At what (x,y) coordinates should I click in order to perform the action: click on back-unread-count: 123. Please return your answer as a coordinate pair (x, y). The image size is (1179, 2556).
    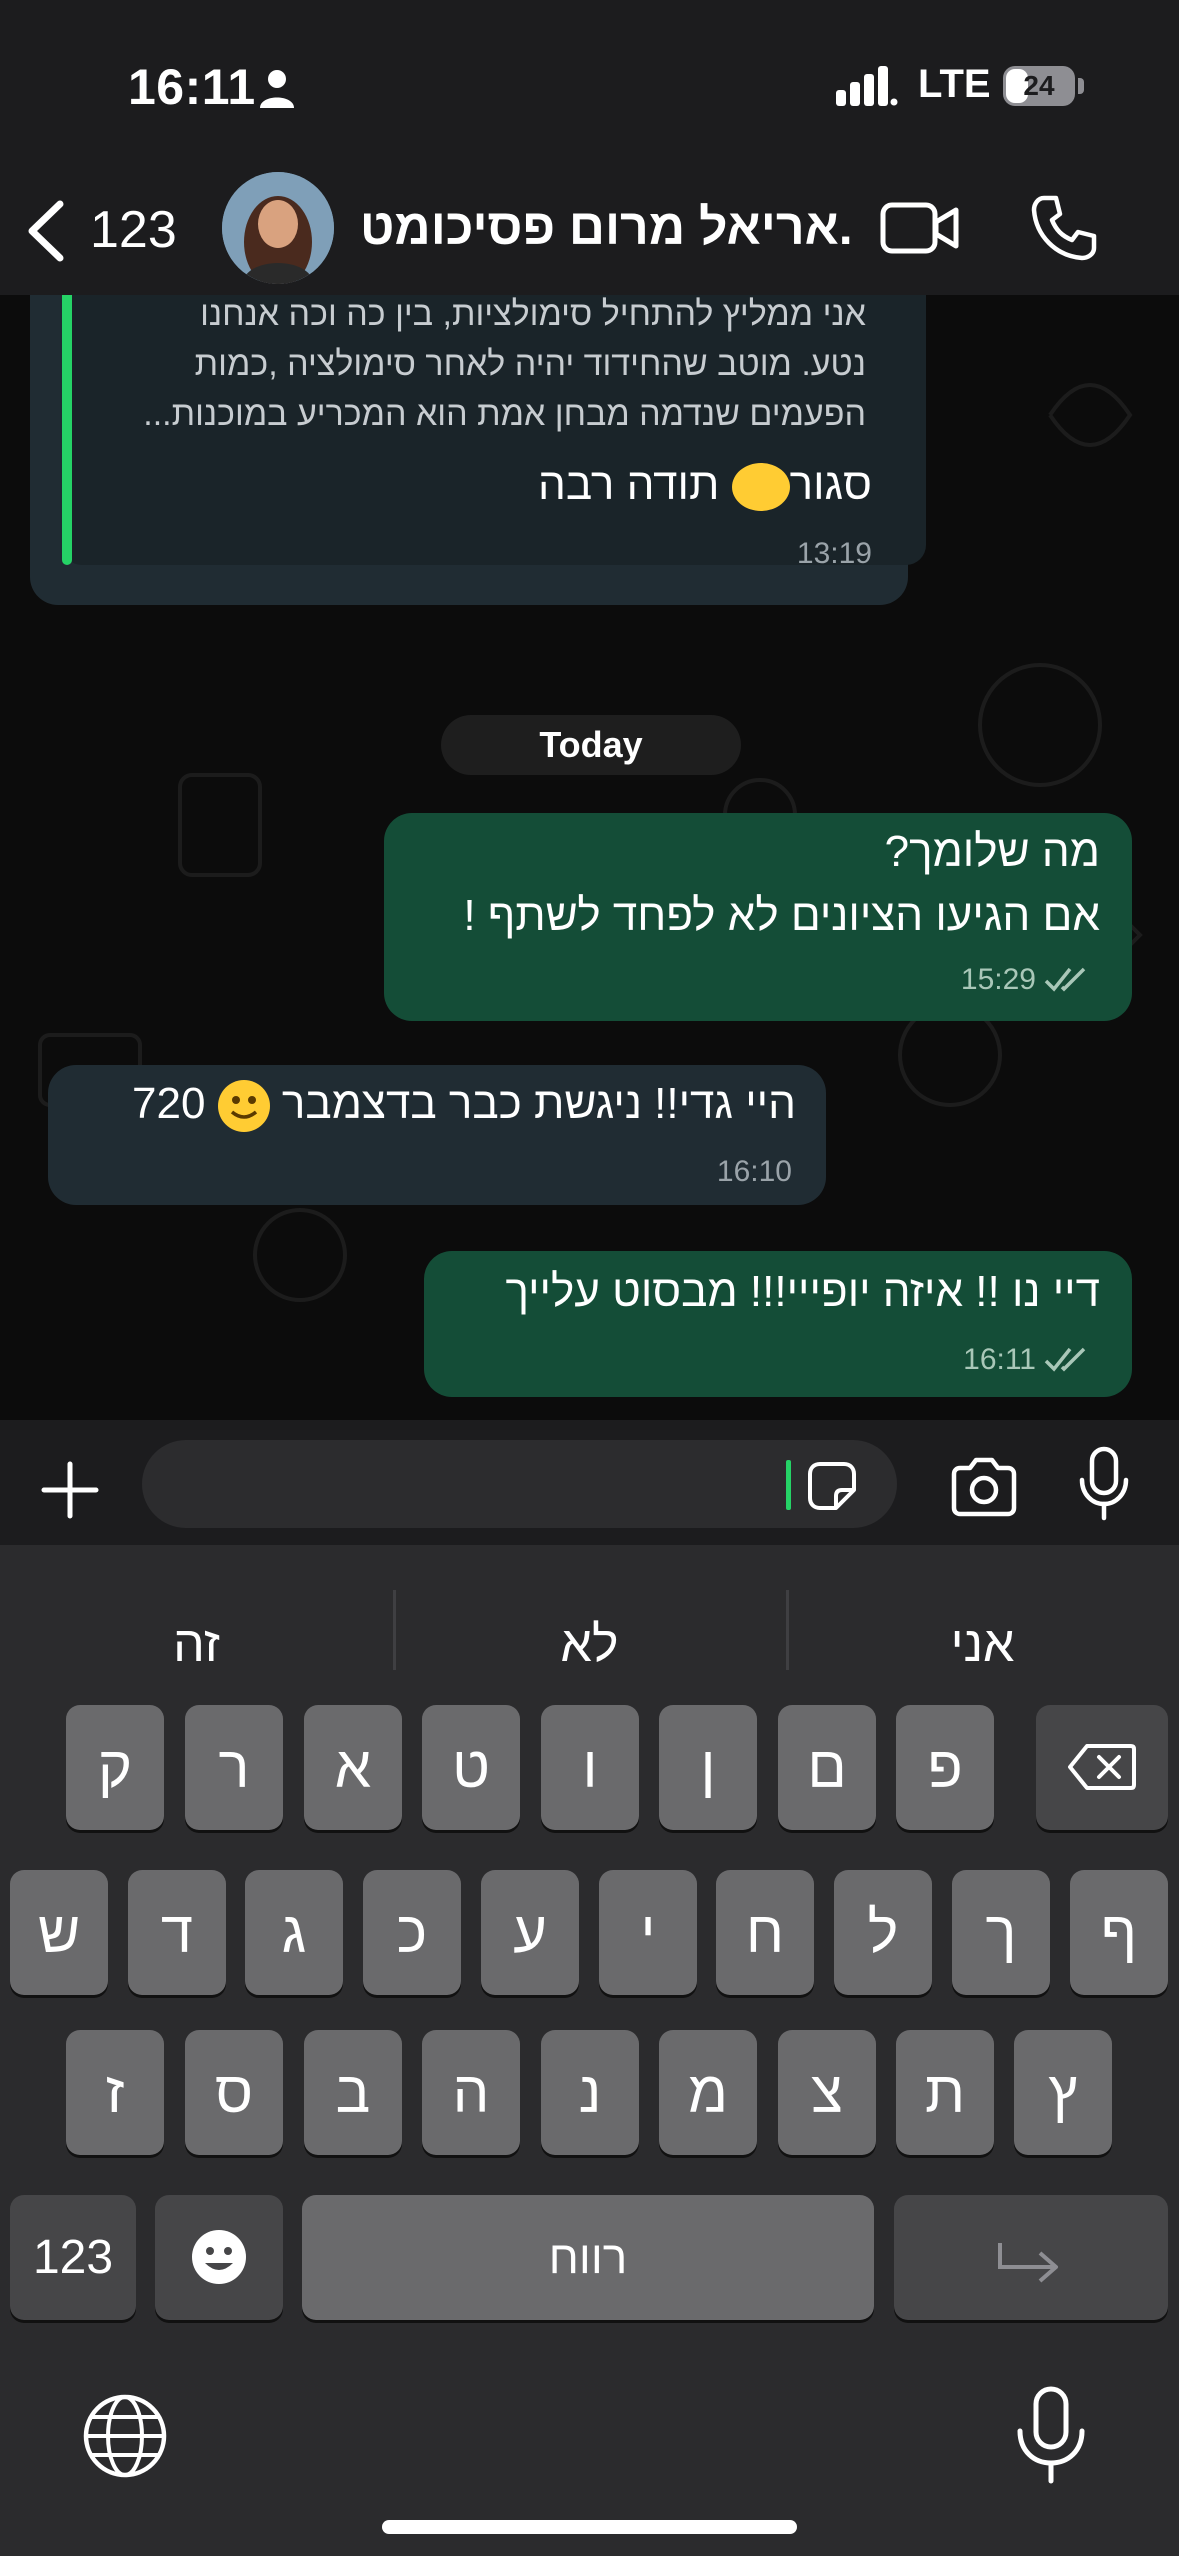
    Looking at the image, I should click on (133, 230).